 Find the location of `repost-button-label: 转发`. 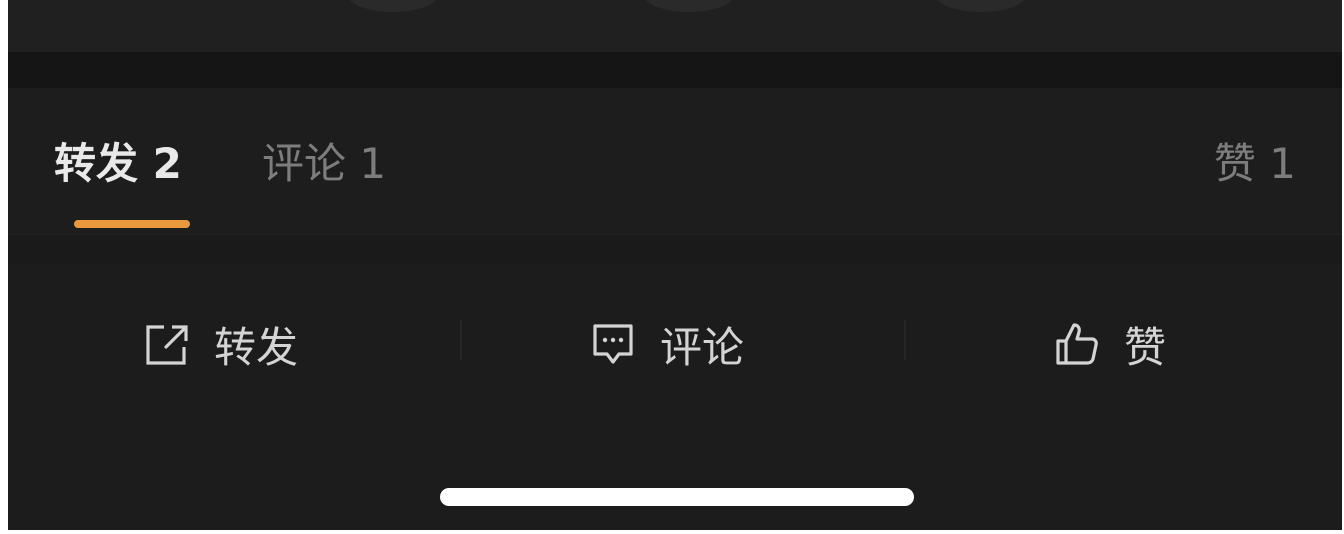

repost-button-label: 转发 is located at coordinates (256, 347).